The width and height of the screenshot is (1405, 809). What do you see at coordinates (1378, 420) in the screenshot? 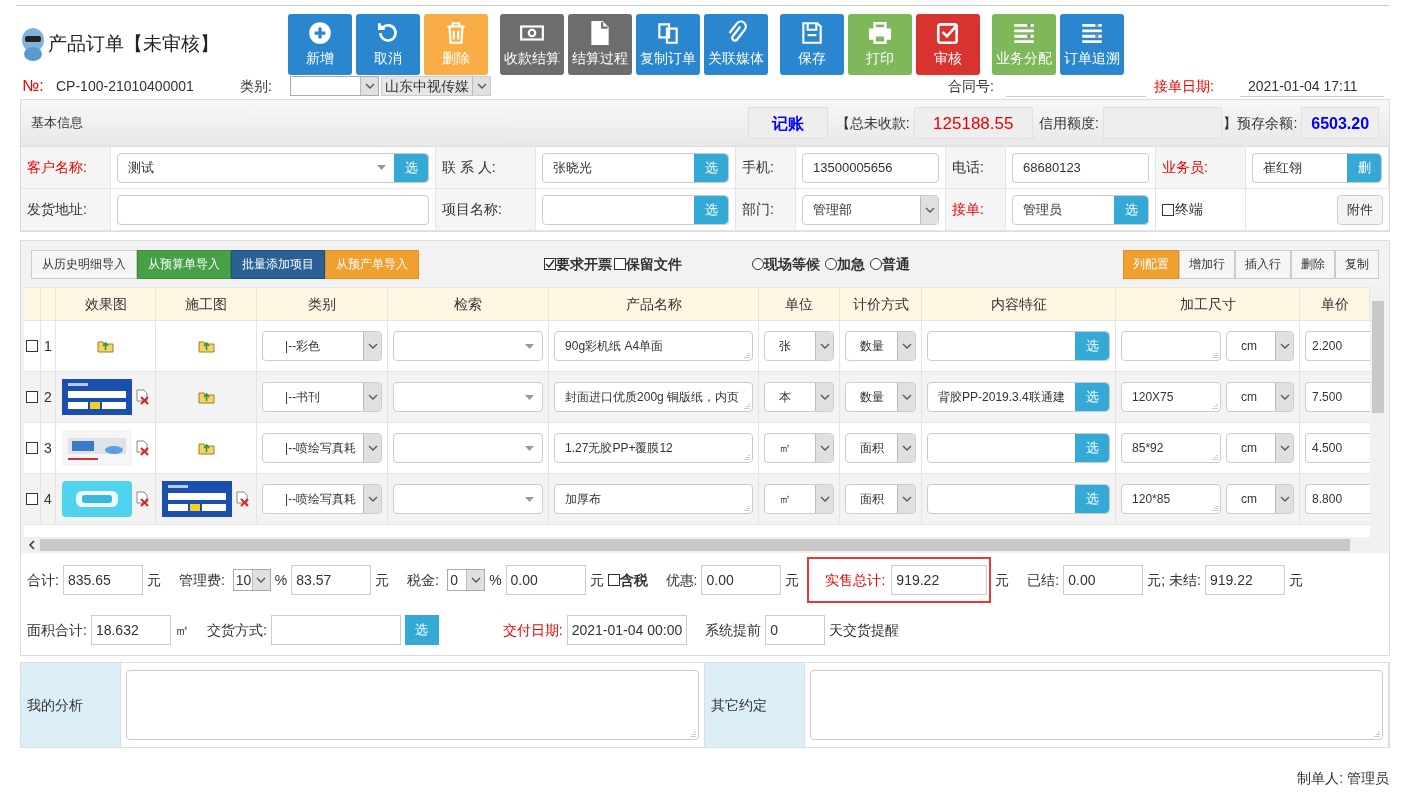
I see `vertical-scrollbar` at bounding box center [1378, 420].